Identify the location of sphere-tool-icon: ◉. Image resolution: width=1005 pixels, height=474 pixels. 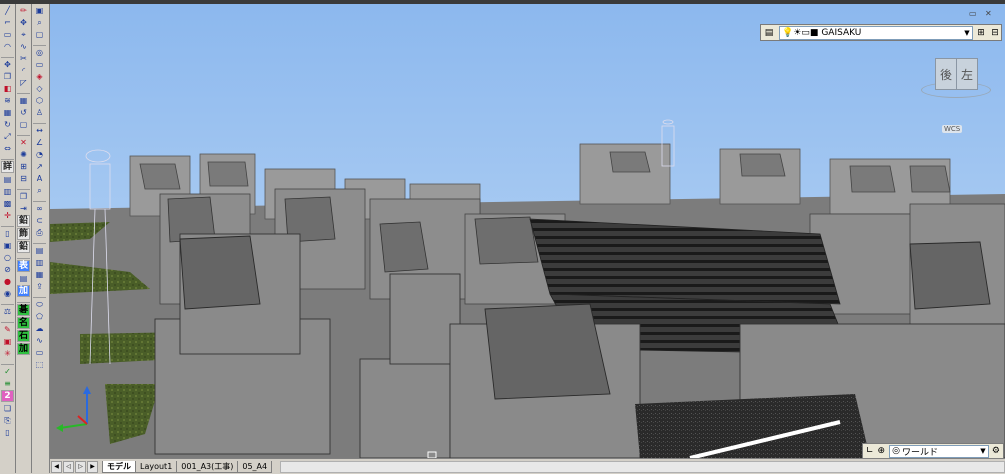
(7, 293).